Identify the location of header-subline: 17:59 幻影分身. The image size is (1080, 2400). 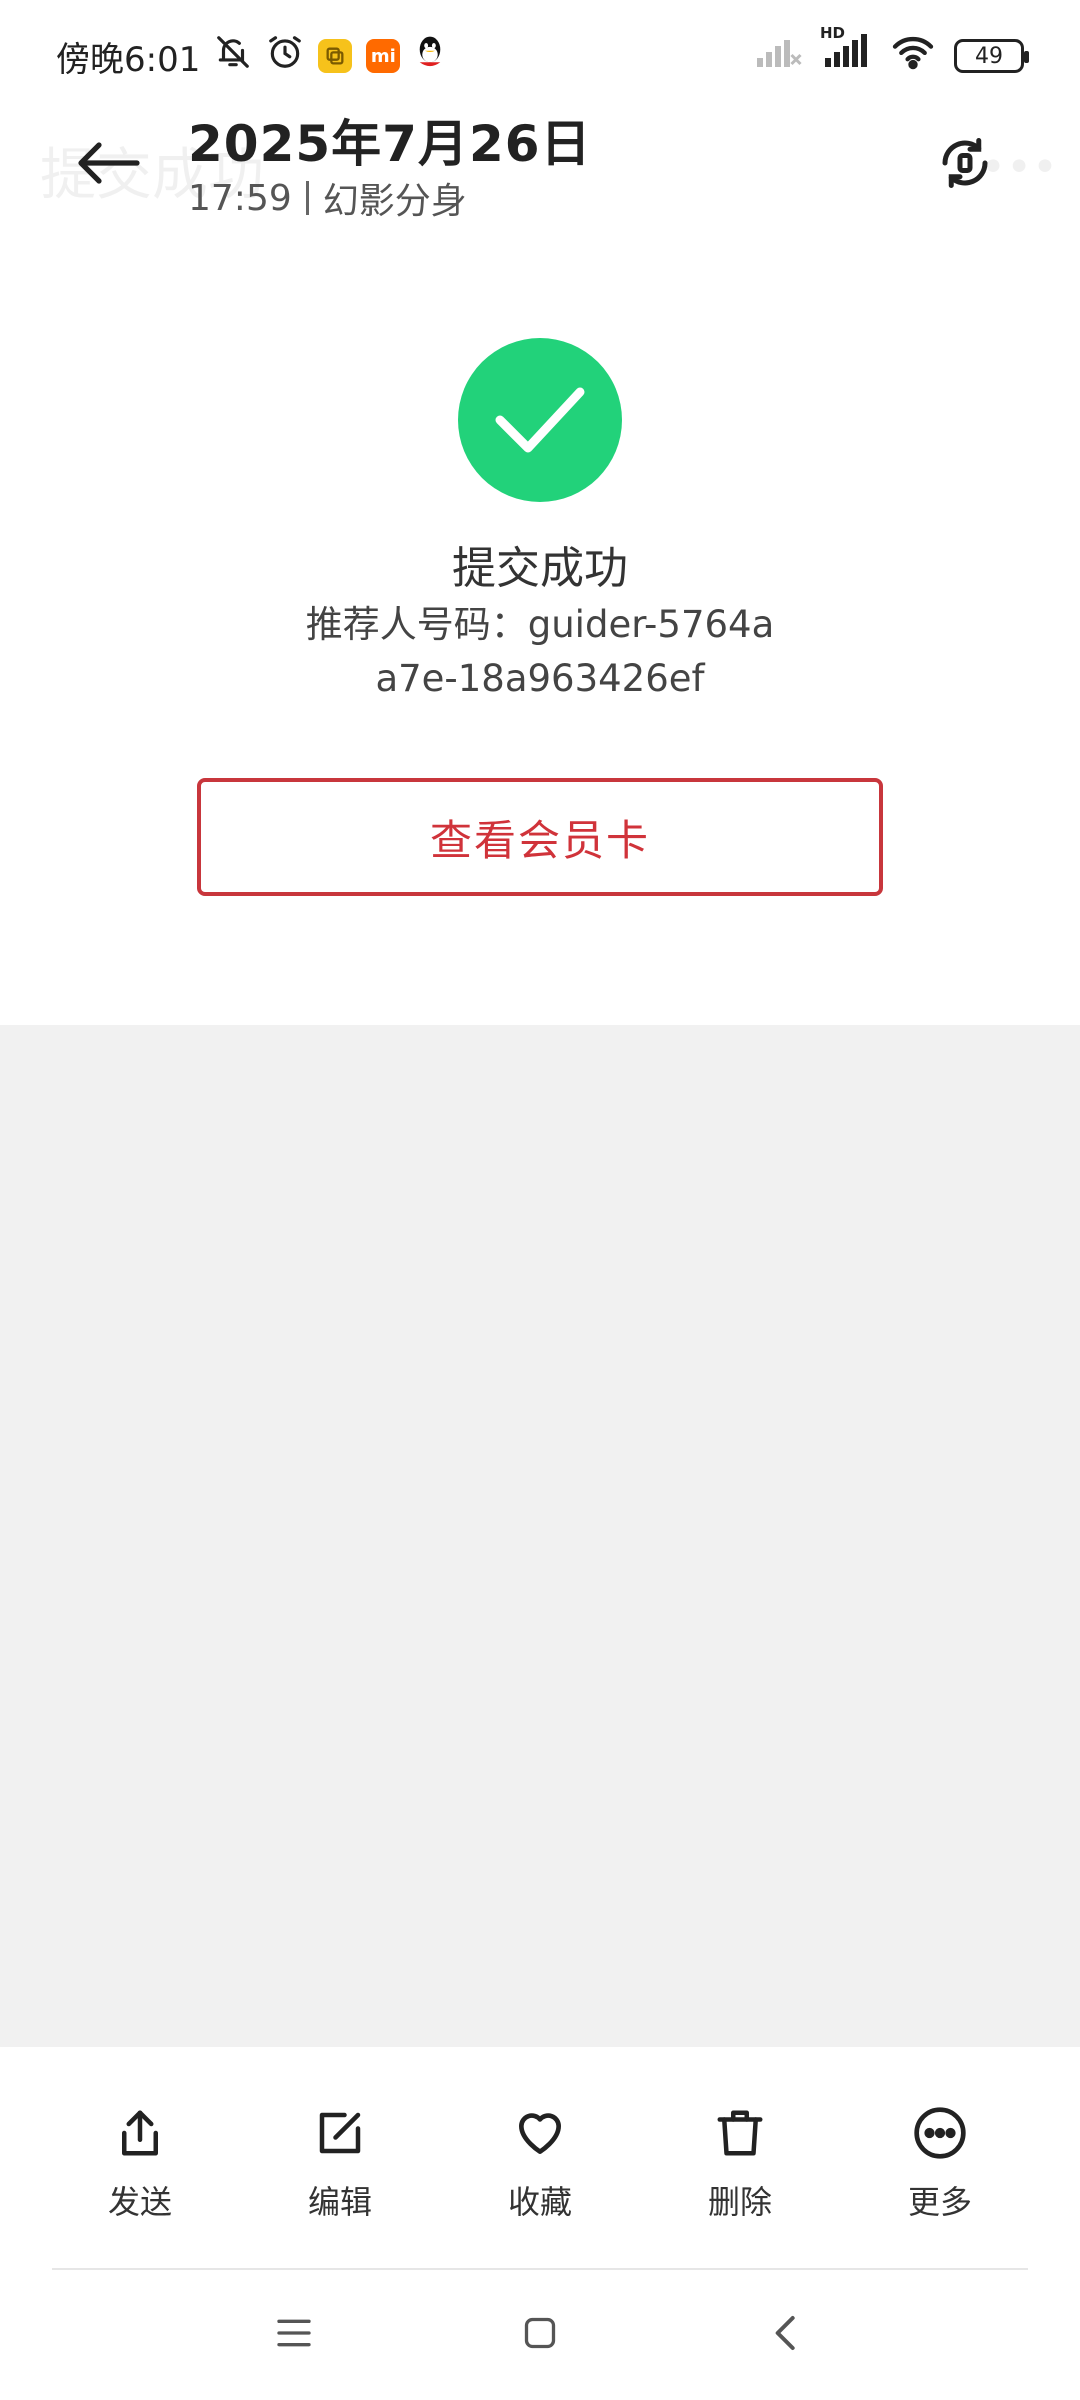
(327, 198).